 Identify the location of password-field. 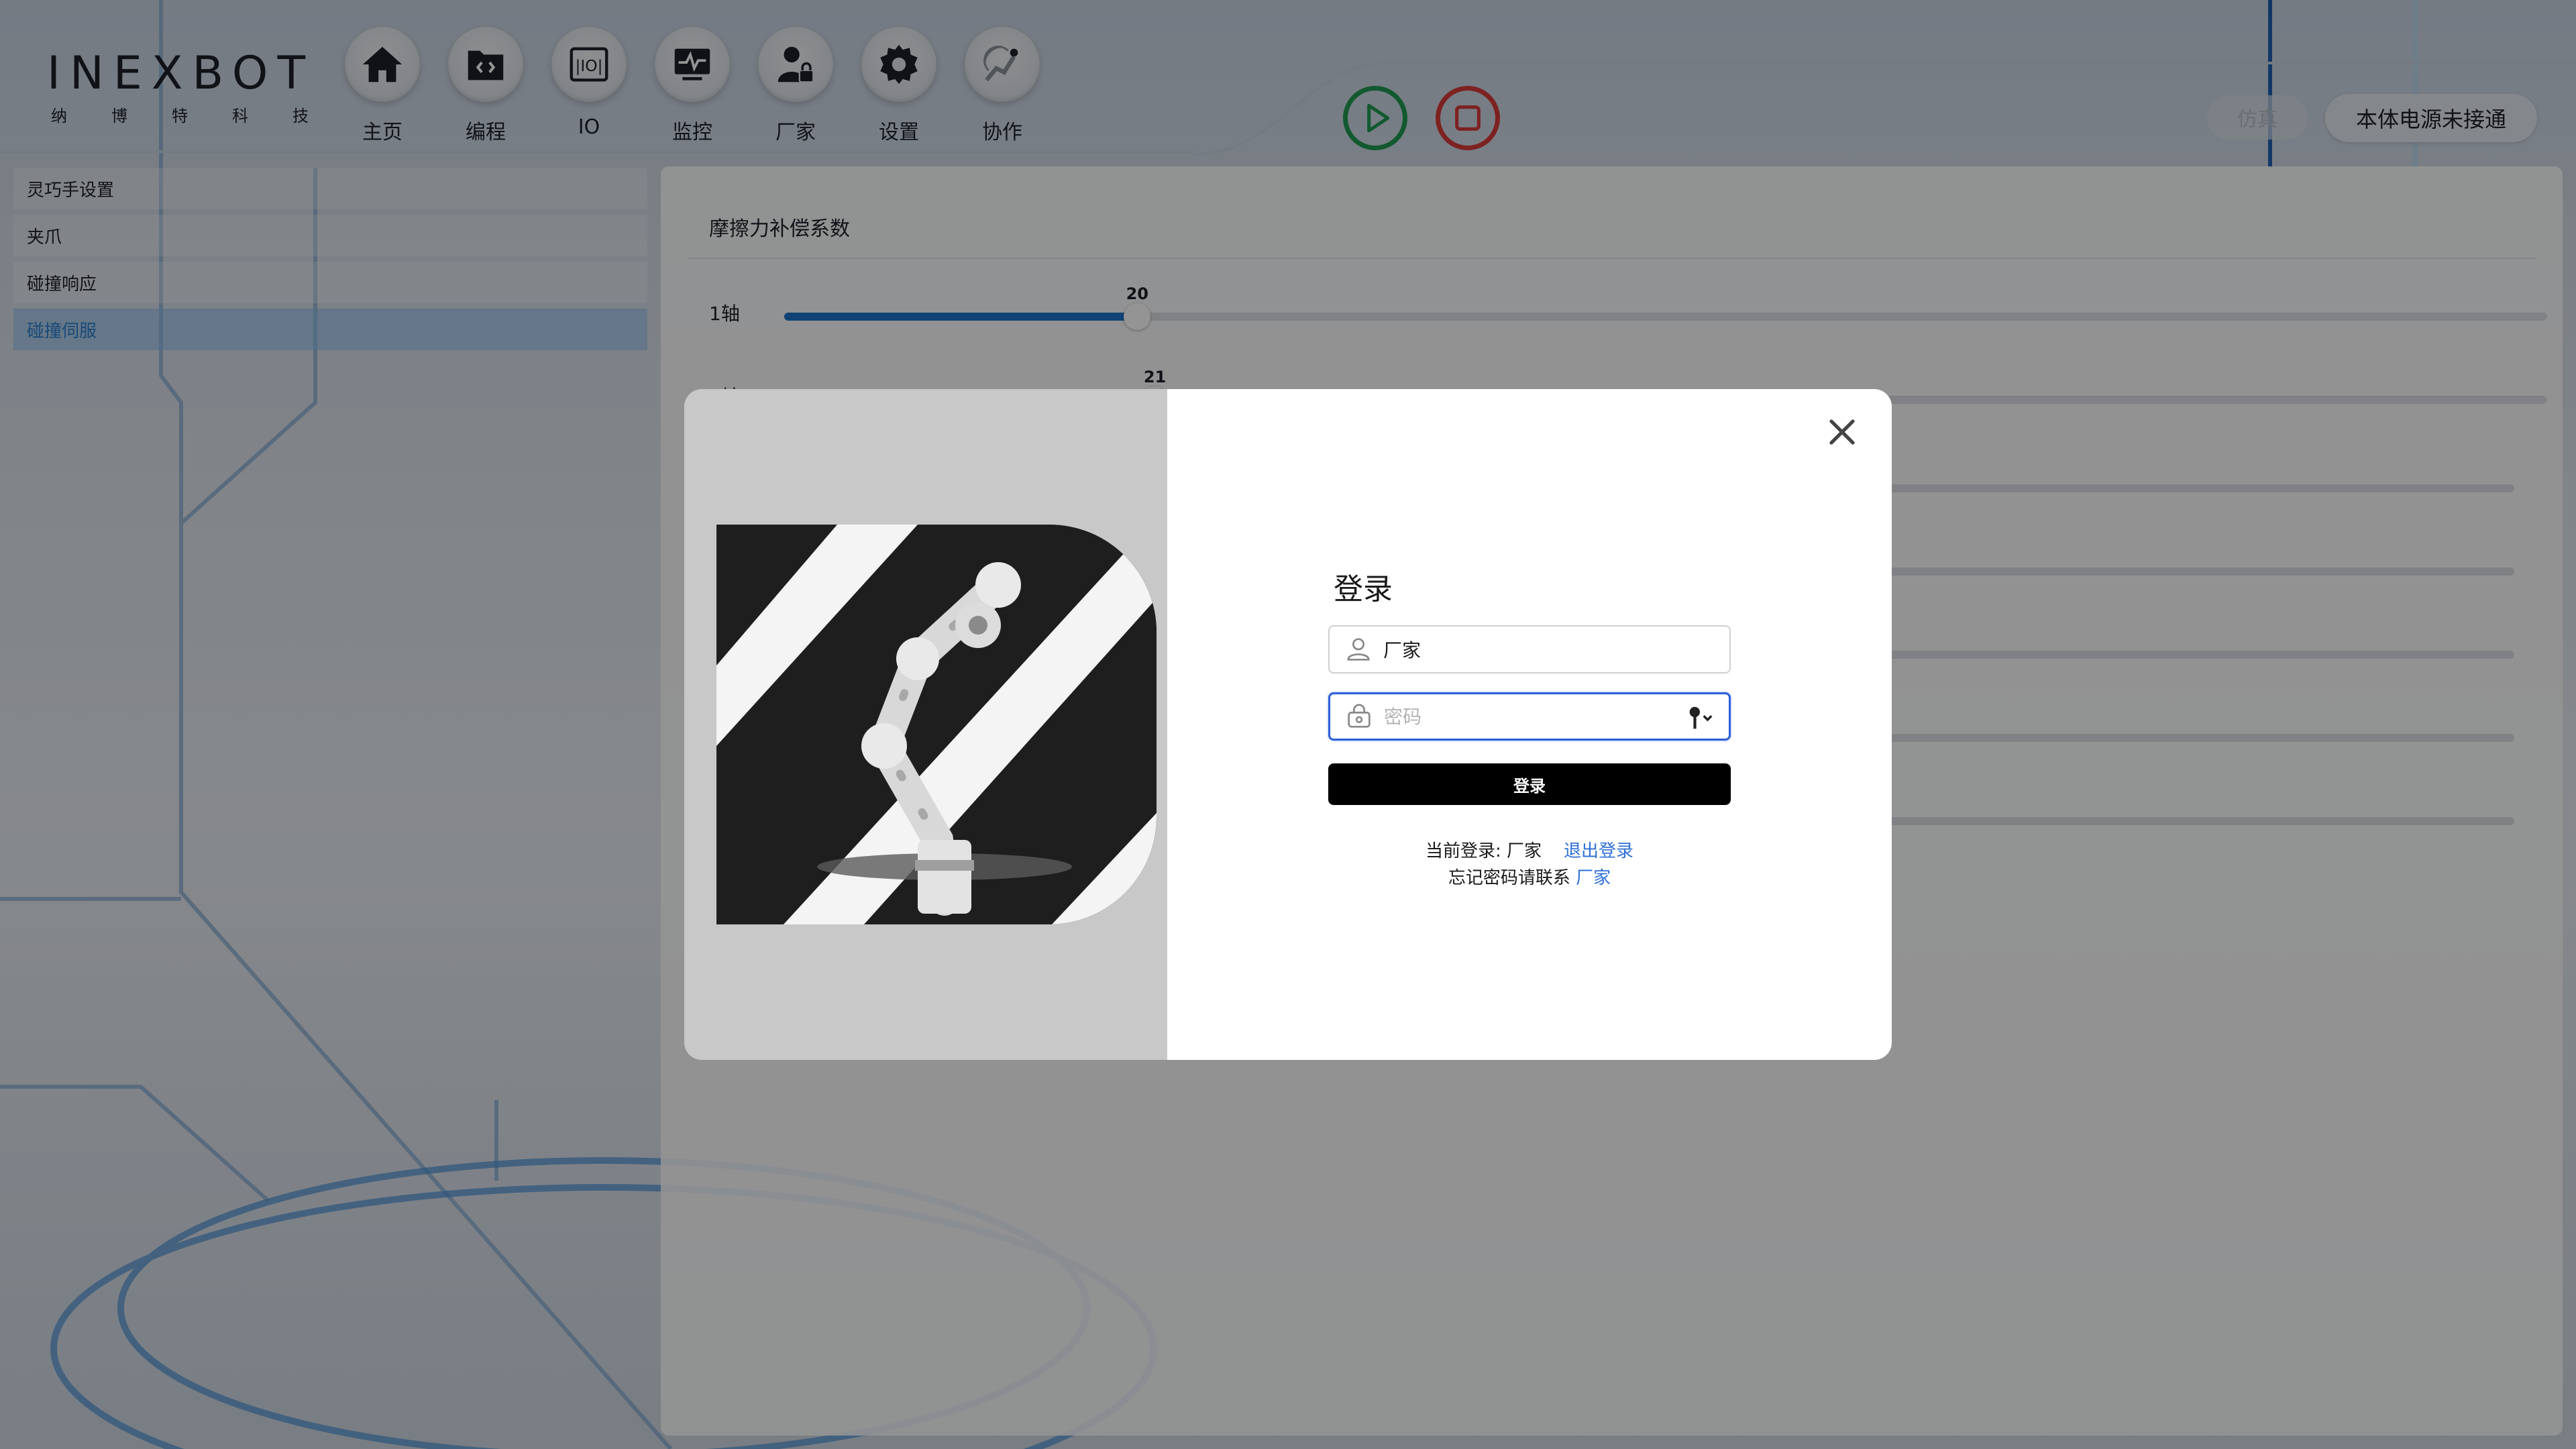
(1529, 716).